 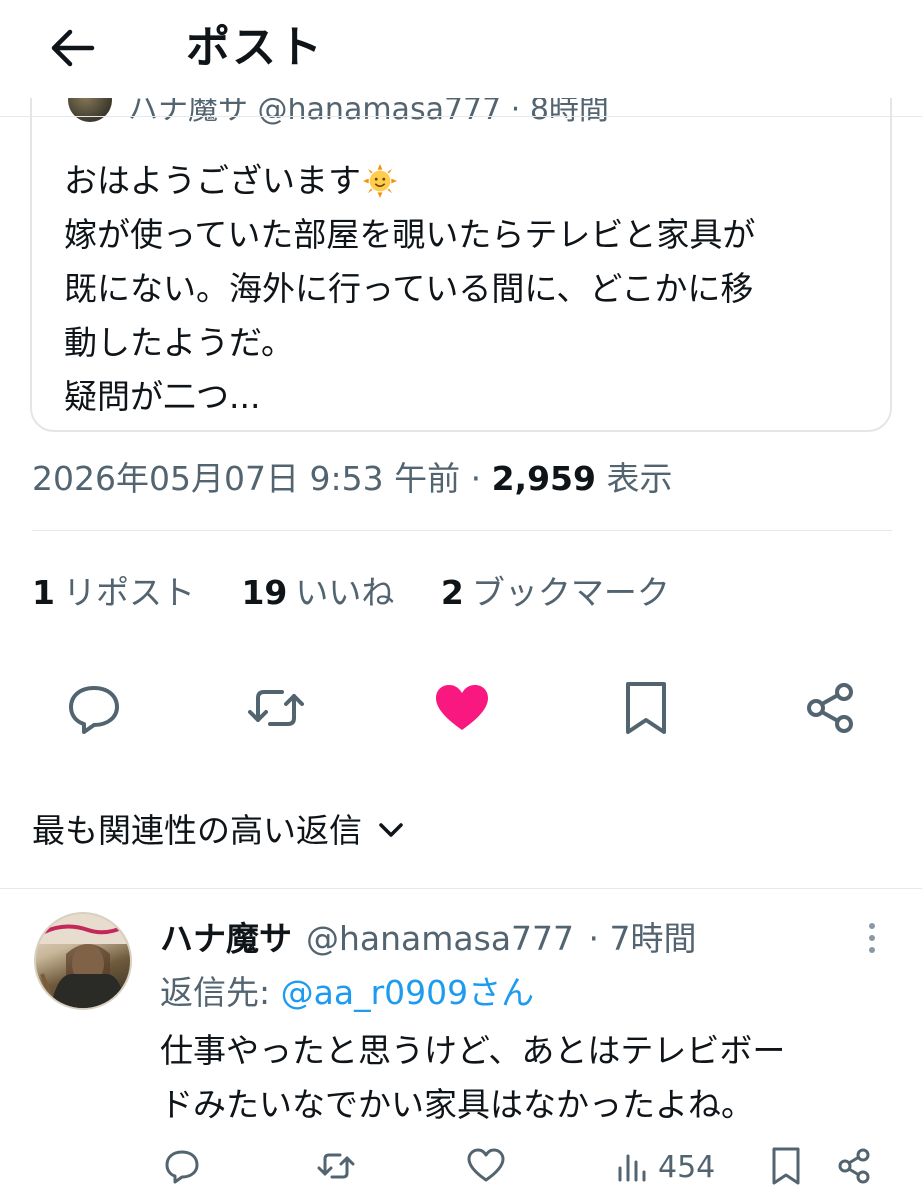 I want to click on post-meta: 2026年05月07日 9:53 午前 · 2,959 表示, so click(x=352, y=476).